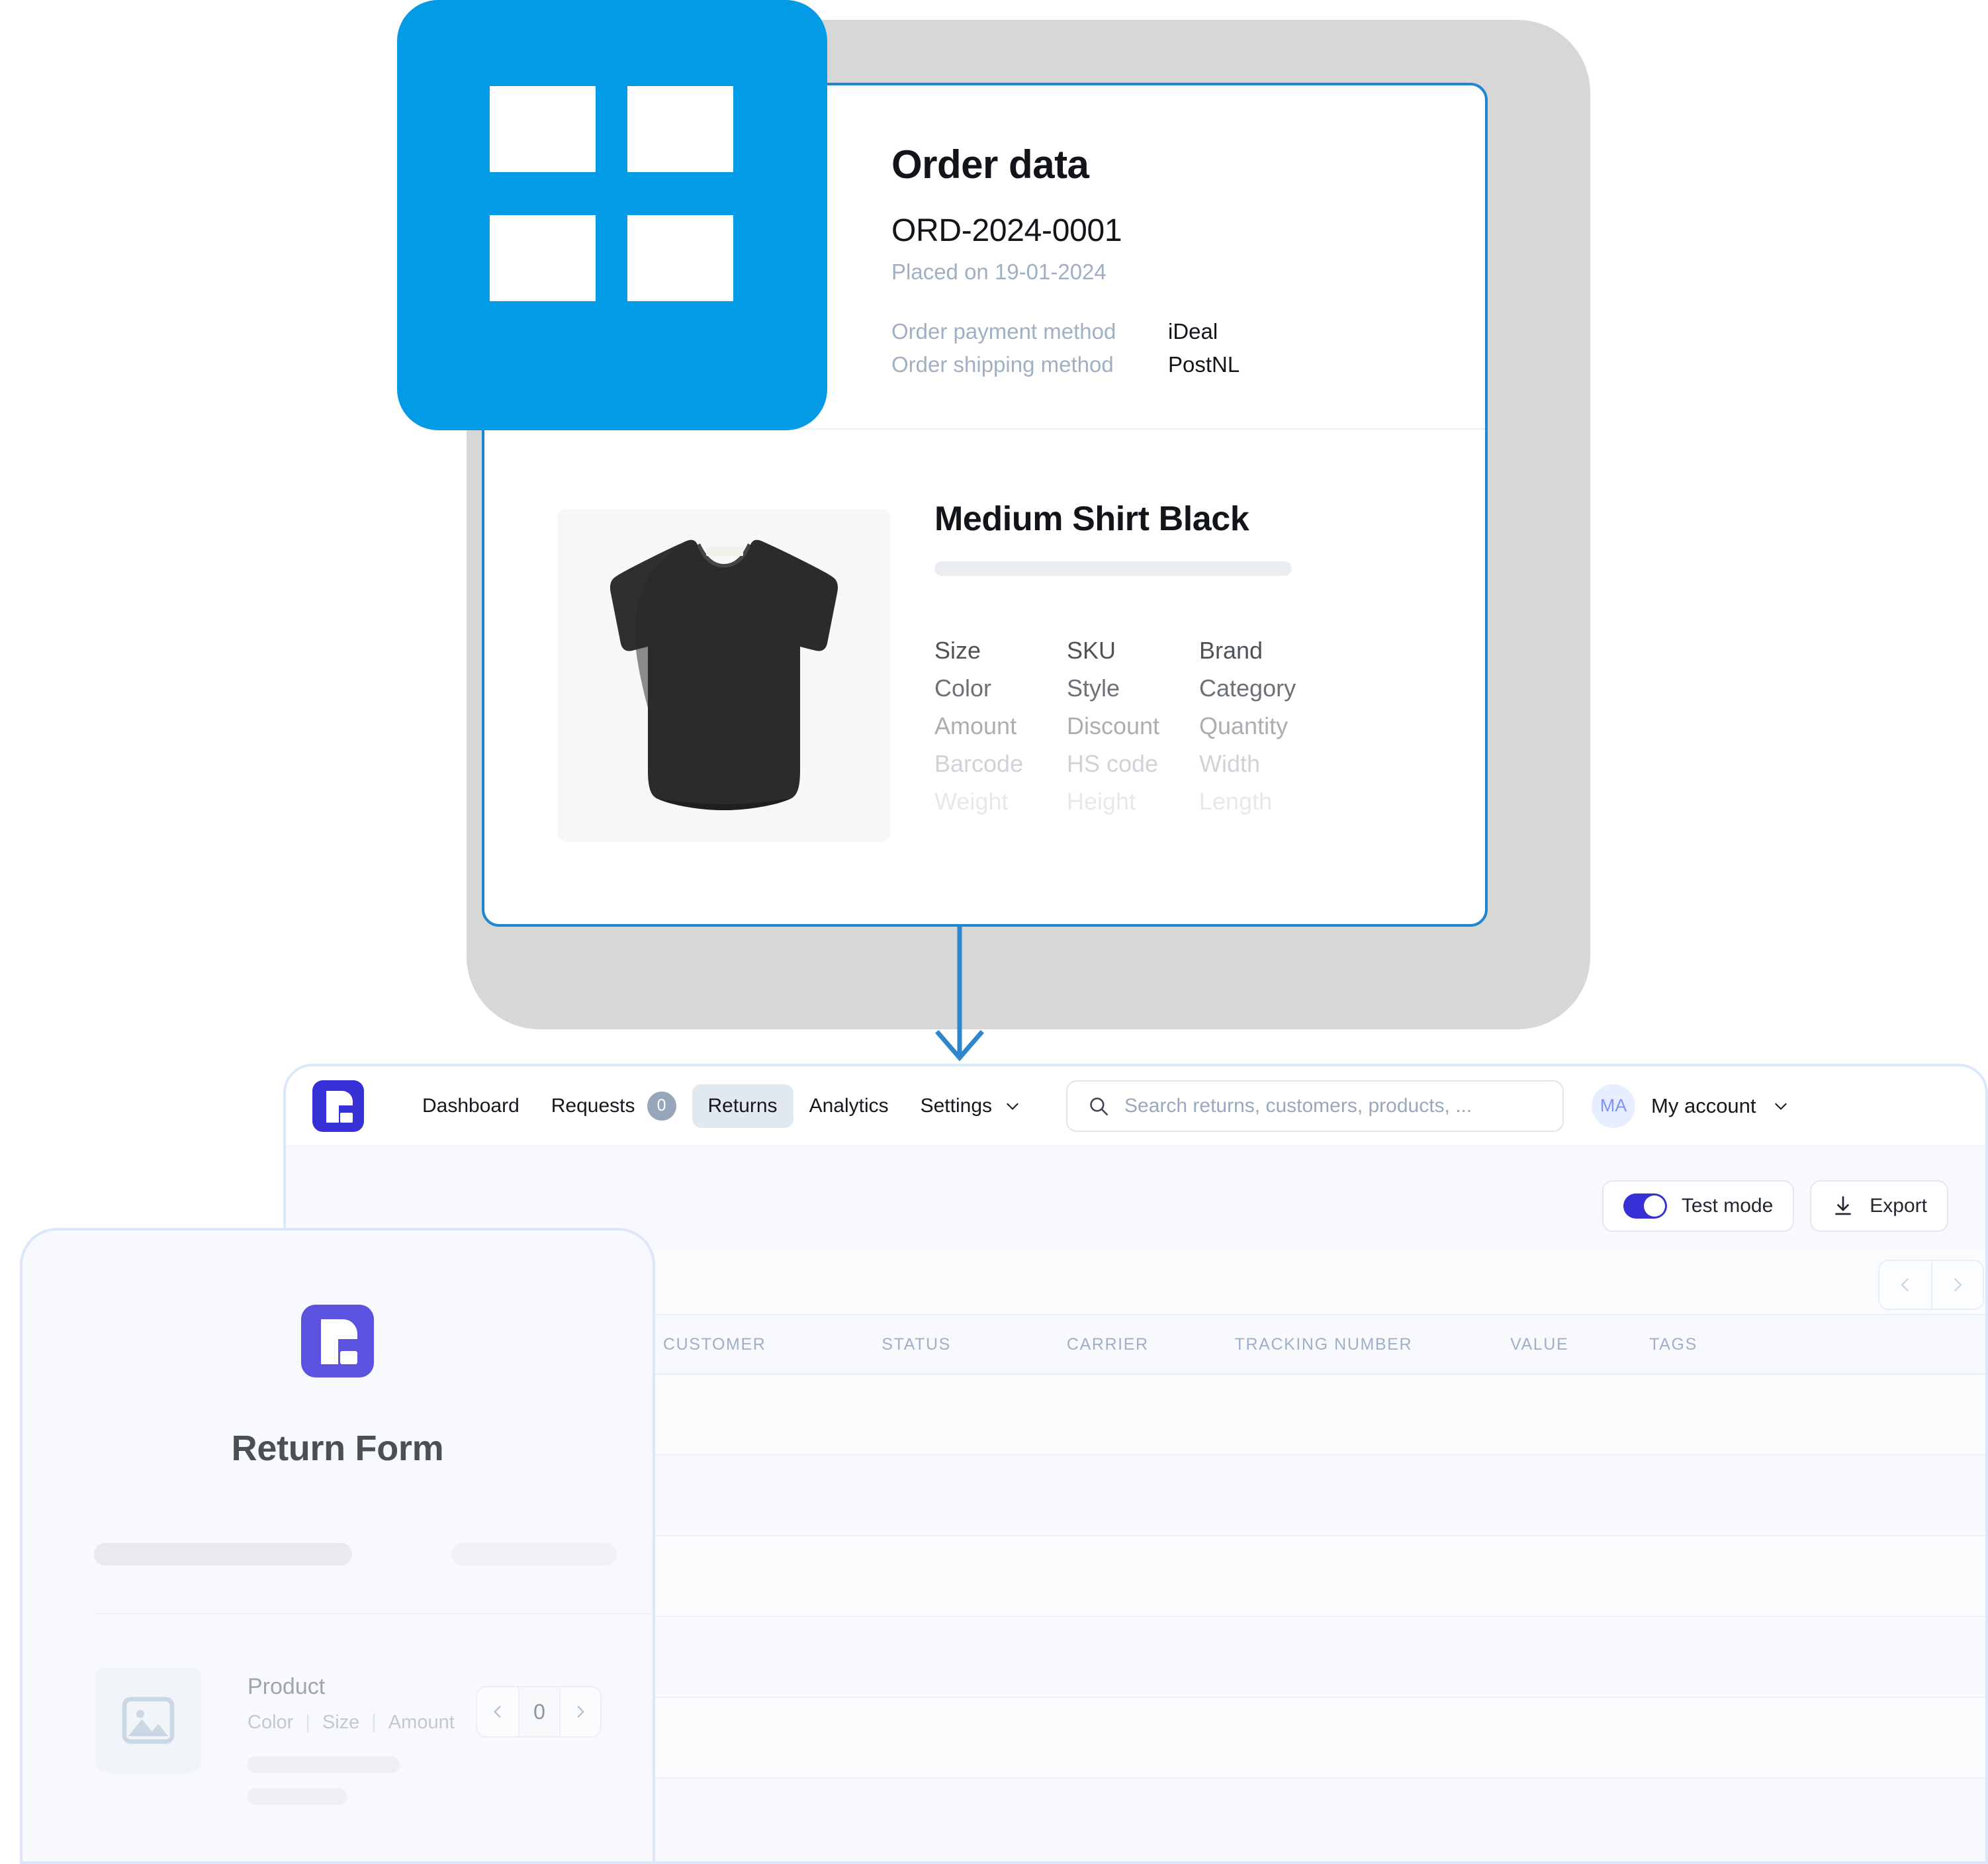 The height and width of the screenshot is (1864, 1988). I want to click on export-button: Export, so click(1879, 1206).